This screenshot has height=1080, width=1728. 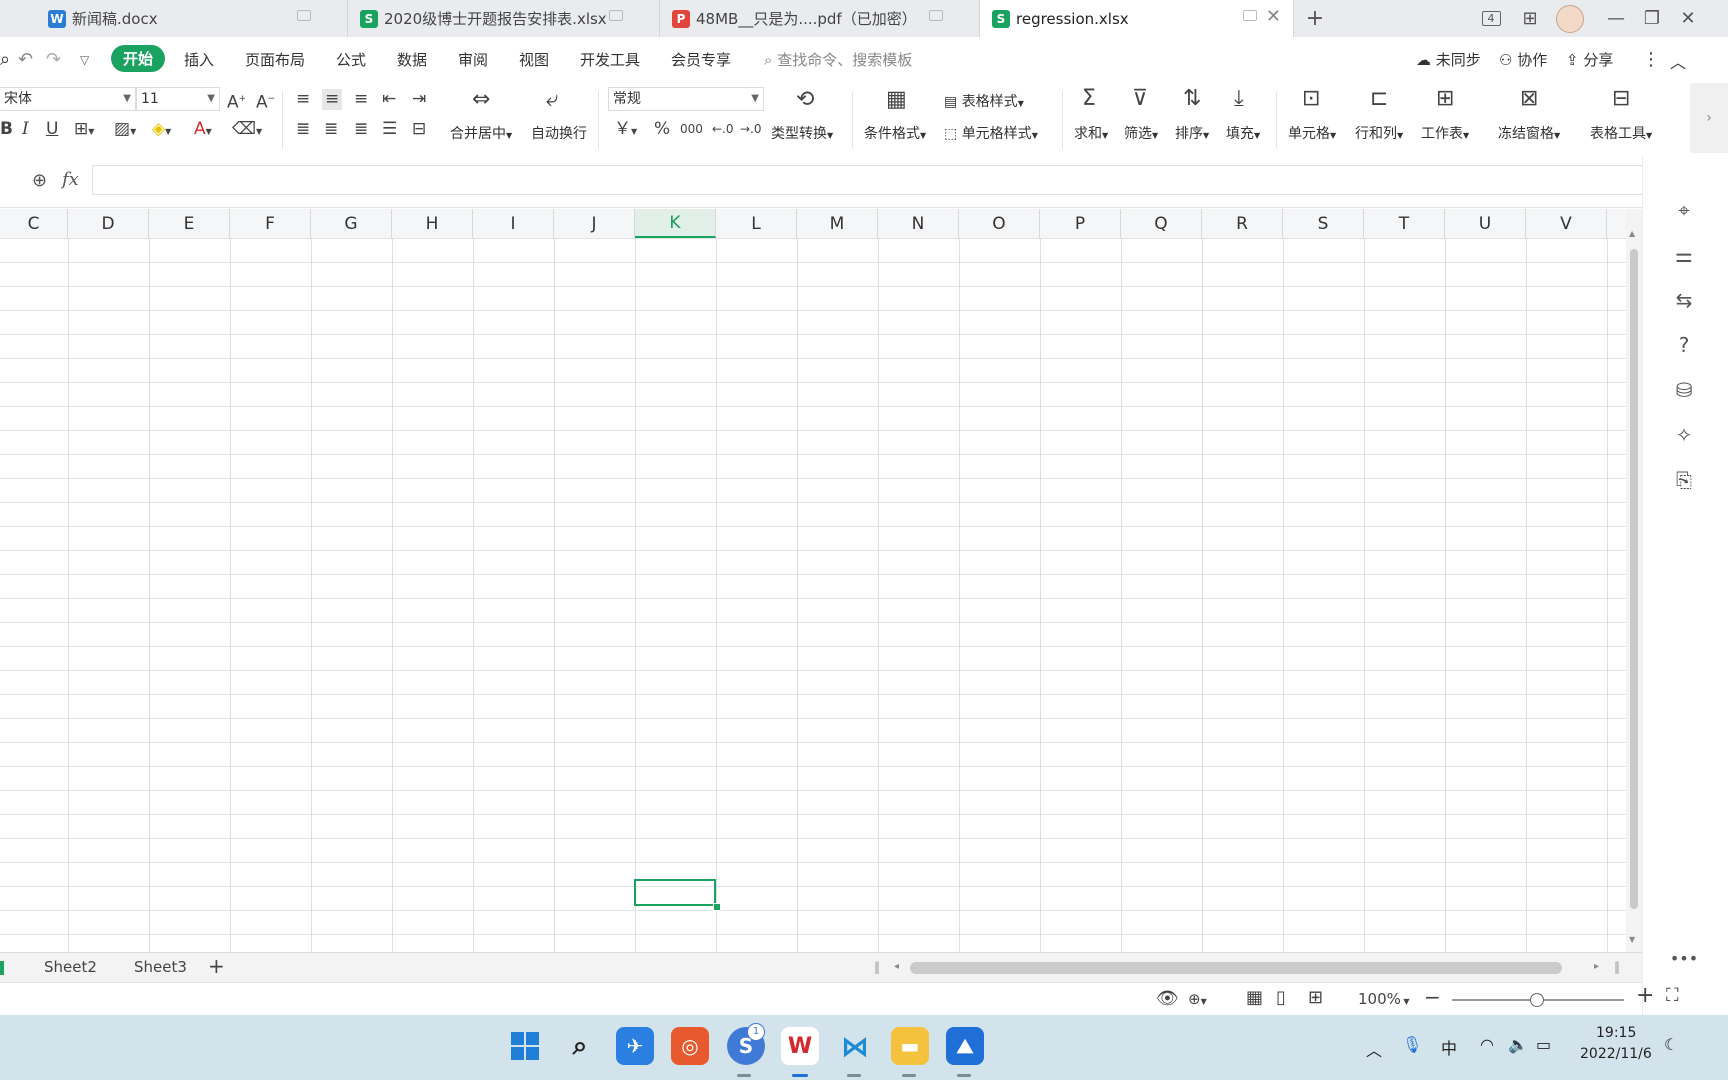 What do you see at coordinates (918, 223) in the screenshot?
I see `column-header-n: N` at bounding box center [918, 223].